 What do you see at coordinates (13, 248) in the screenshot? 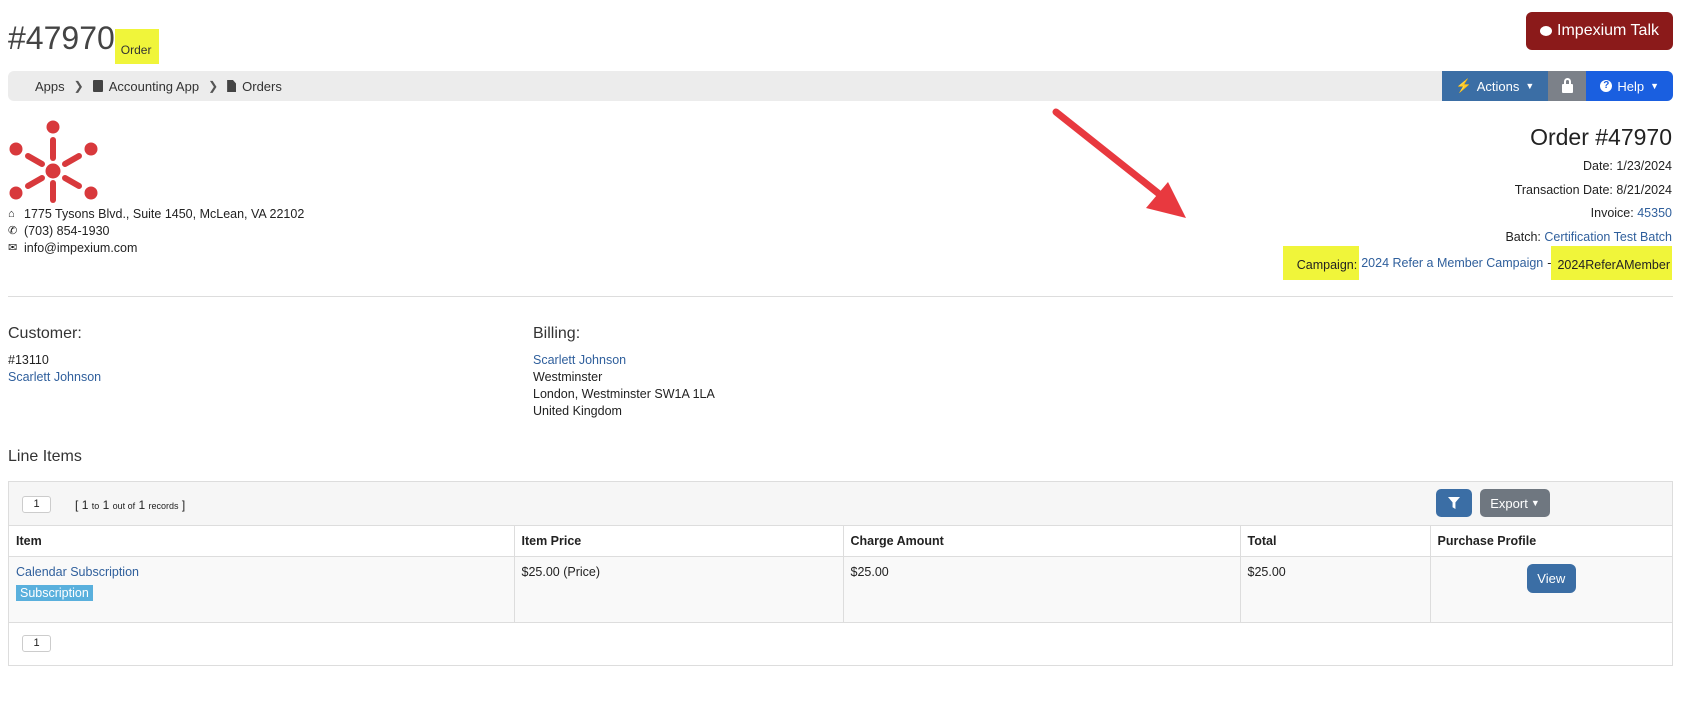
I see `envelope-icon: ✉` at bounding box center [13, 248].